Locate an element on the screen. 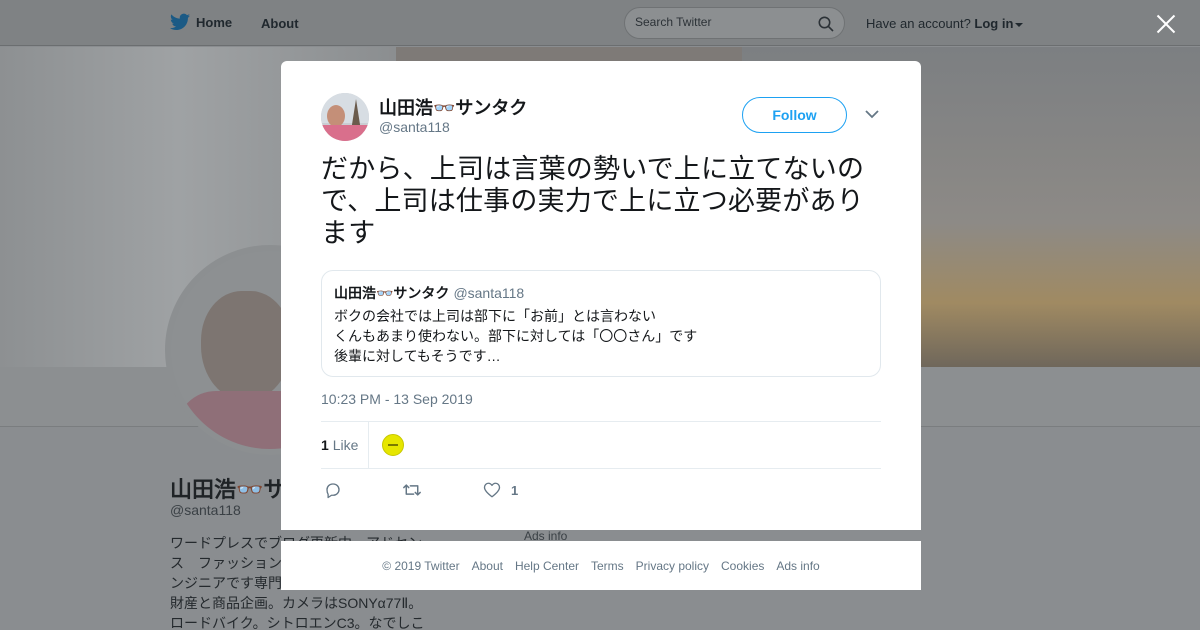 This screenshot has height=630, width=1200. stats-divider is located at coordinates (368, 445).